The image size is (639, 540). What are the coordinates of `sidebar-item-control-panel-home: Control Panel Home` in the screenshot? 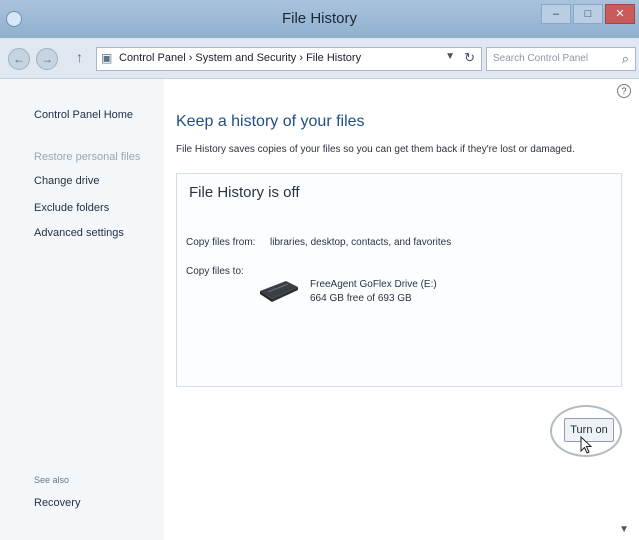 It's located at (83, 115).